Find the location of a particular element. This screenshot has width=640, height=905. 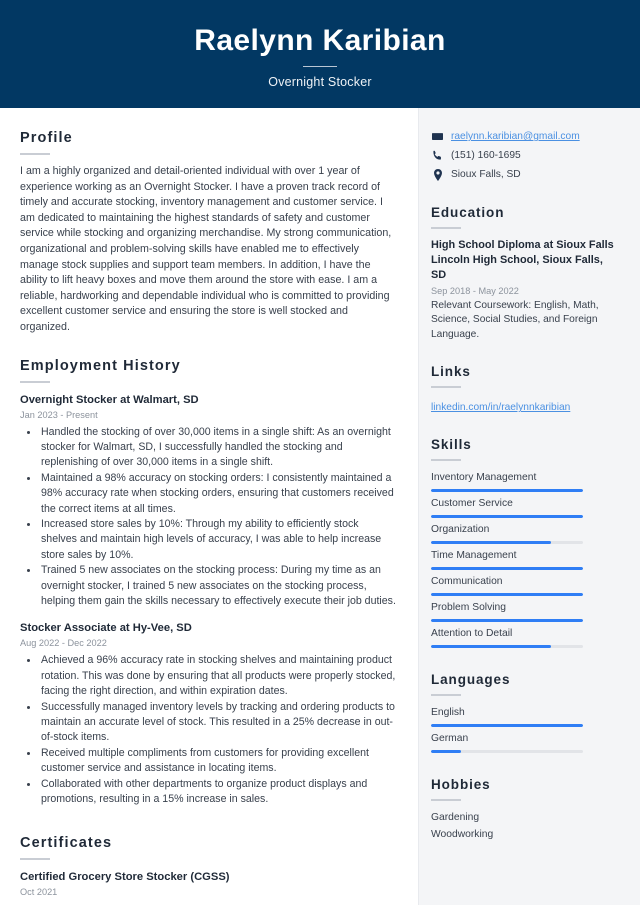

links-heading-divider is located at coordinates (446, 387).